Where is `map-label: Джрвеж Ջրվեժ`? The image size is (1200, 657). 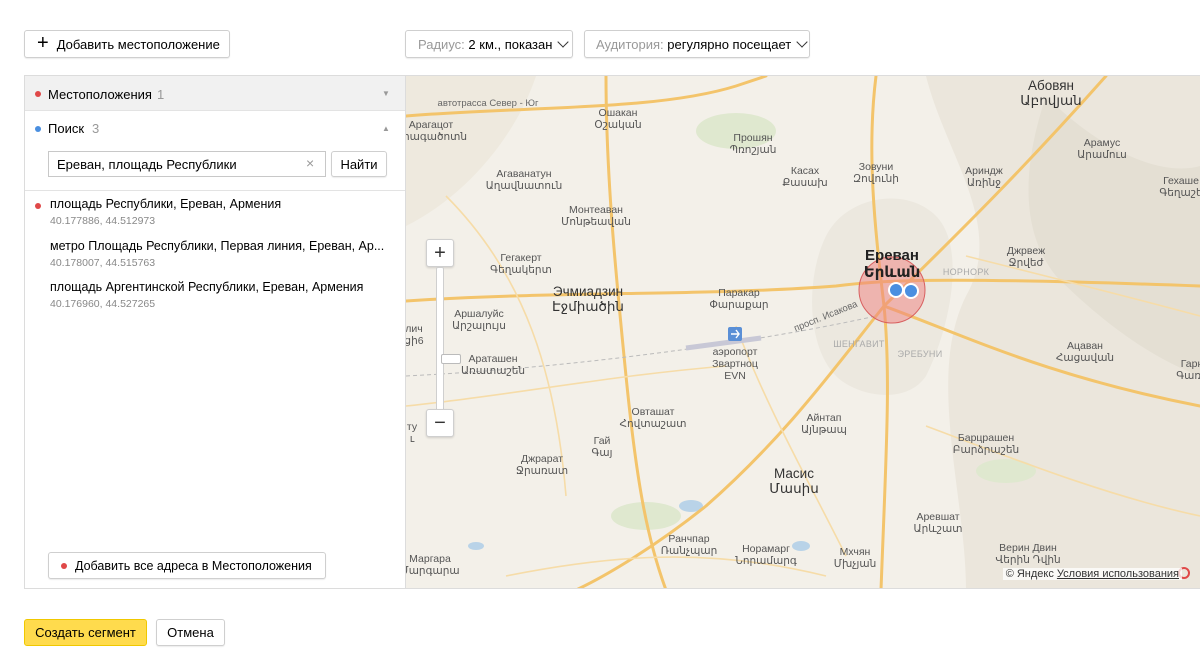
map-label: Джрвеж Ջրվեժ is located at coordinates (1026, 257).